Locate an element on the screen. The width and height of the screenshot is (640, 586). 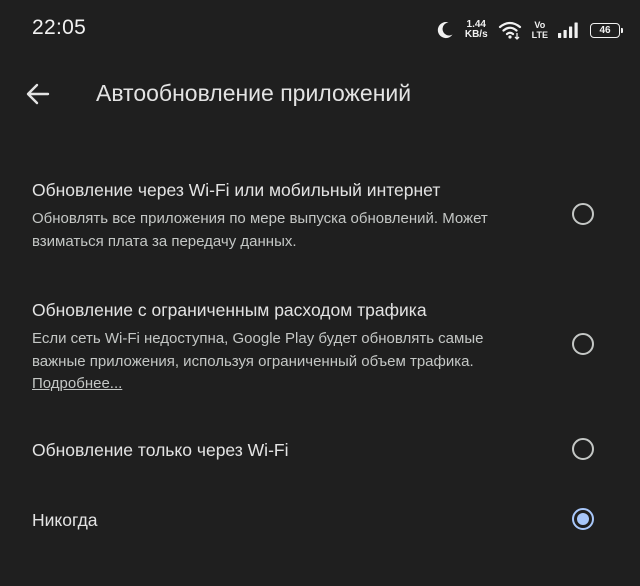
battery-level: 46 is located at coordinates (605, 30).